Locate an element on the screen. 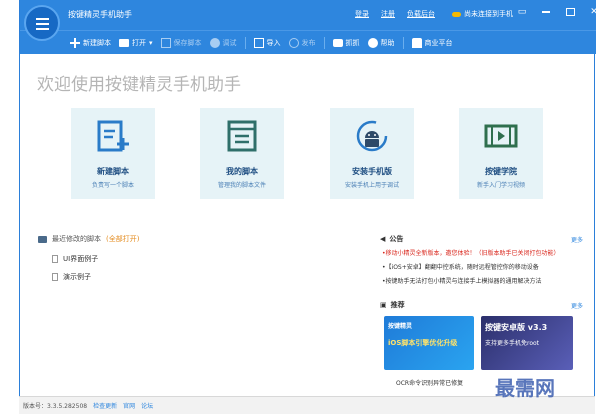  notice-item: •【iOS+安卓】翻翻中控系统，随时远程管控你的移动设备 is located at coordinates (460, 266).